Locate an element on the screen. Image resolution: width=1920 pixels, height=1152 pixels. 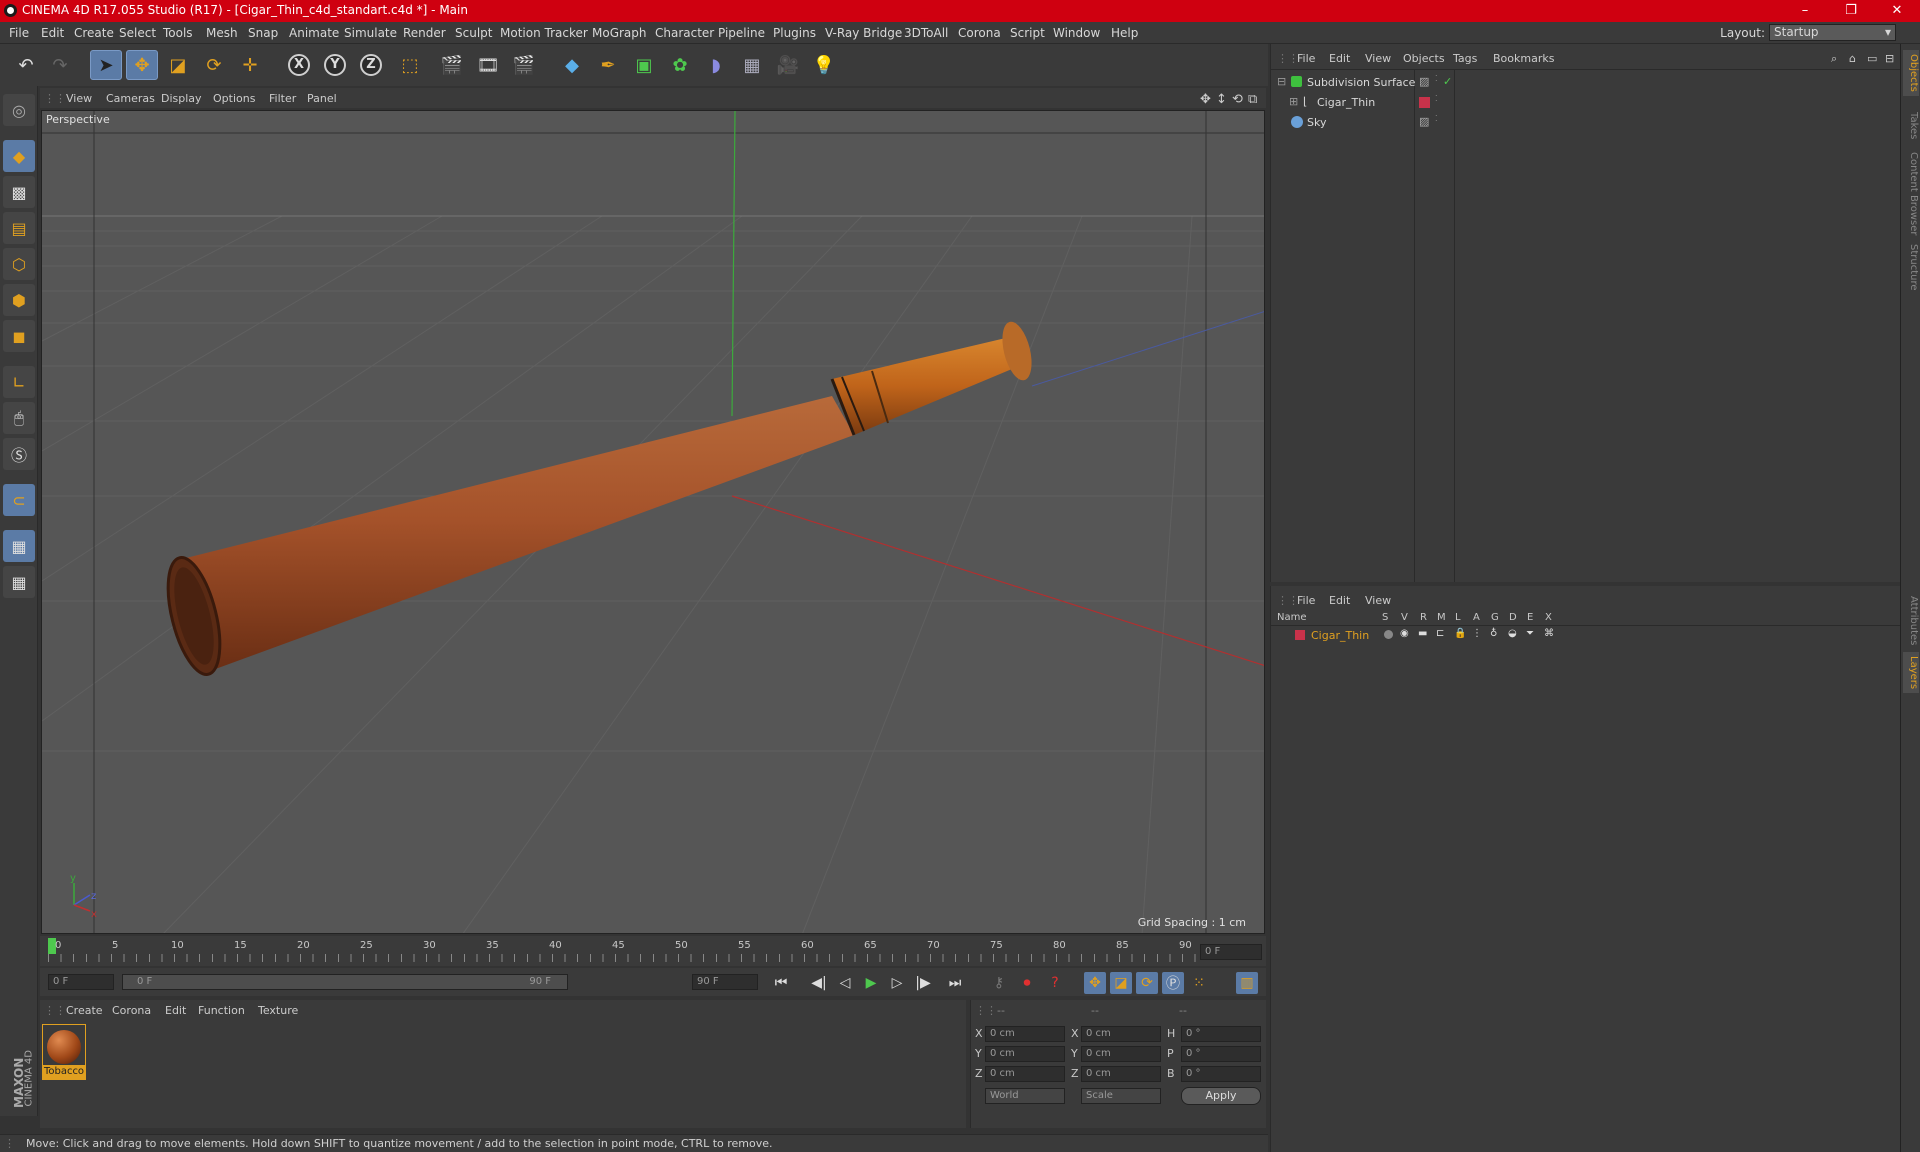
texture-mode-button: ▩ is located at coordinates (19, 192).